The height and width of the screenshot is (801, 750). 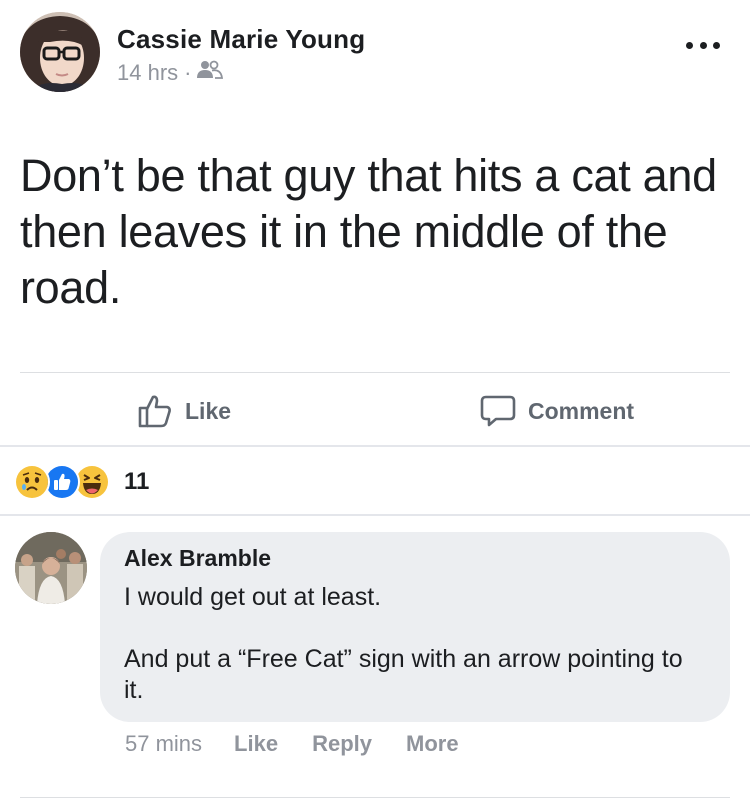 I want to click on post-meta: 14 hrs ·, so click(x=170, y=73).